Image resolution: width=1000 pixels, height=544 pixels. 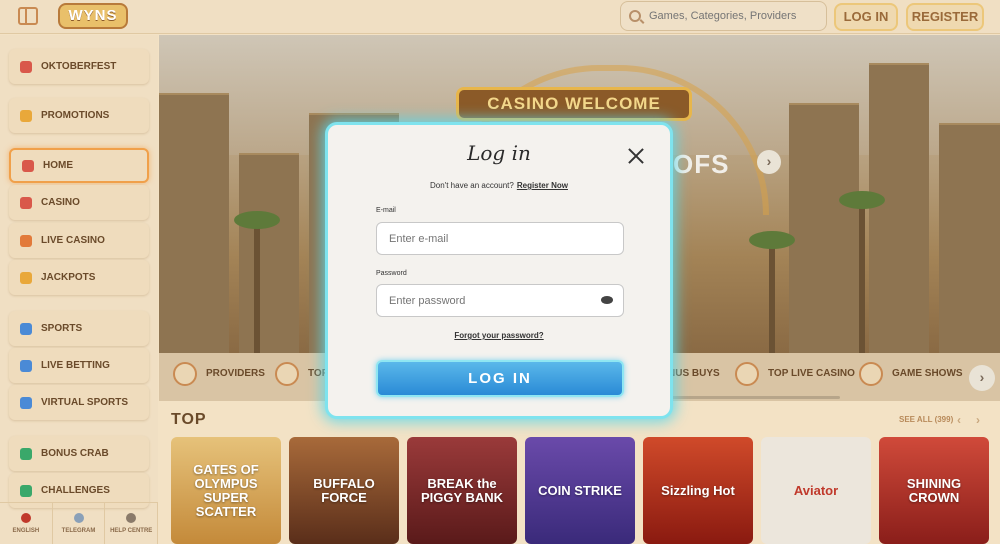 What do you see at coordinates (500, 238) in the screenshot?
I see `email-field` at bounding box center [500, 238].